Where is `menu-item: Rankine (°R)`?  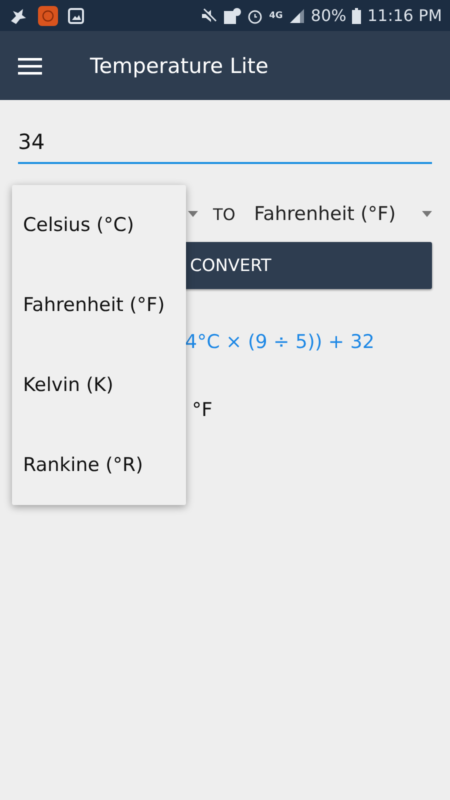 menu-item: Rankine (°R) is located at coordinates (99, 465).